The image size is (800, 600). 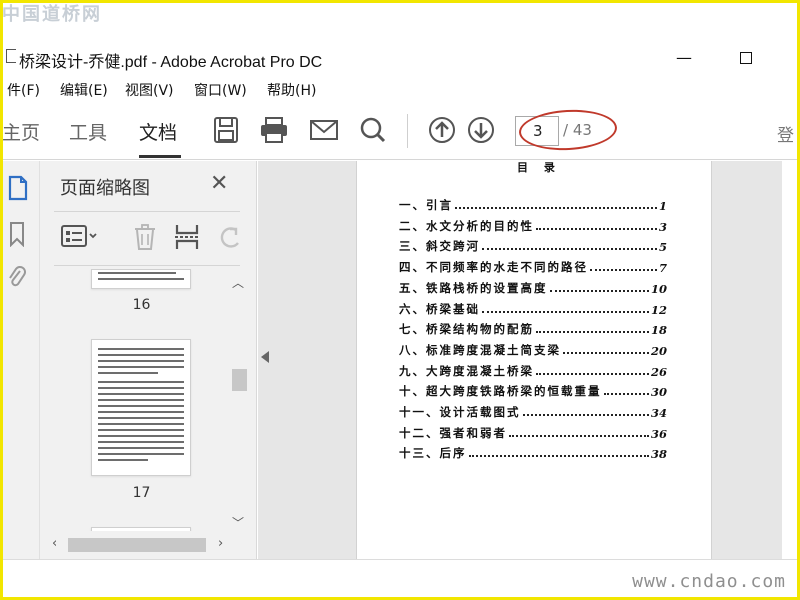 I want to click on document-icon, so click(x=11, y=56).